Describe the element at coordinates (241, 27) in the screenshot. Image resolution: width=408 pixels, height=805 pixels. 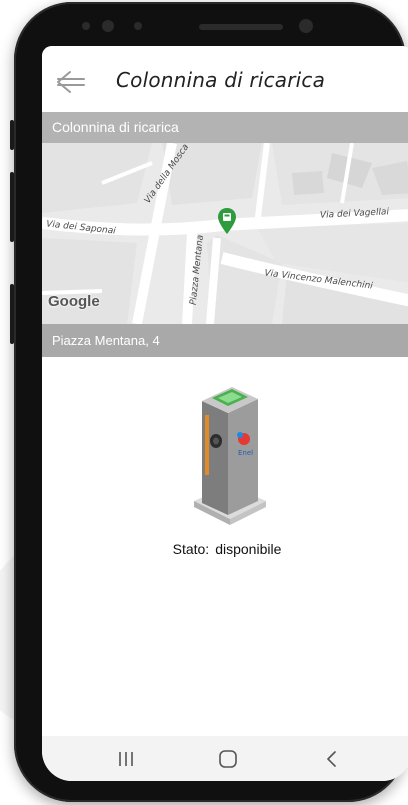
I see `earpiece-speaker` at that location.